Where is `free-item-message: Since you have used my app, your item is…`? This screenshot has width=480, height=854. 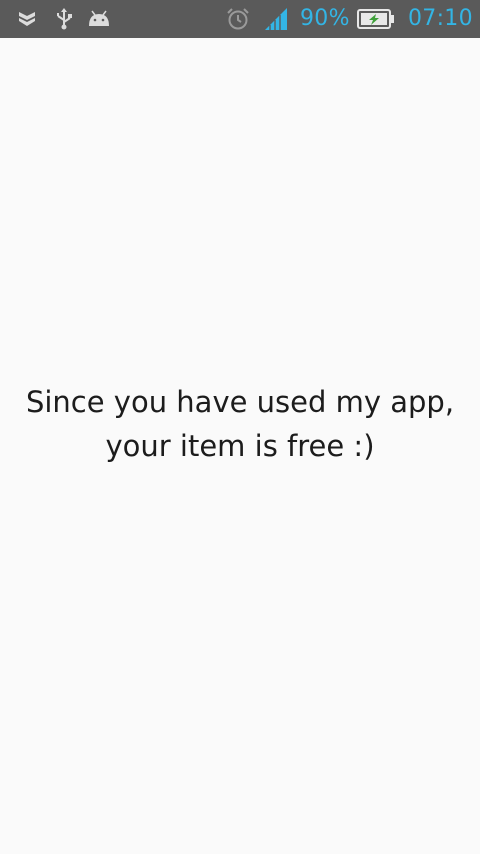
free-item-message: Since you have used my app, your item is… is located at coordinates (240, 424).